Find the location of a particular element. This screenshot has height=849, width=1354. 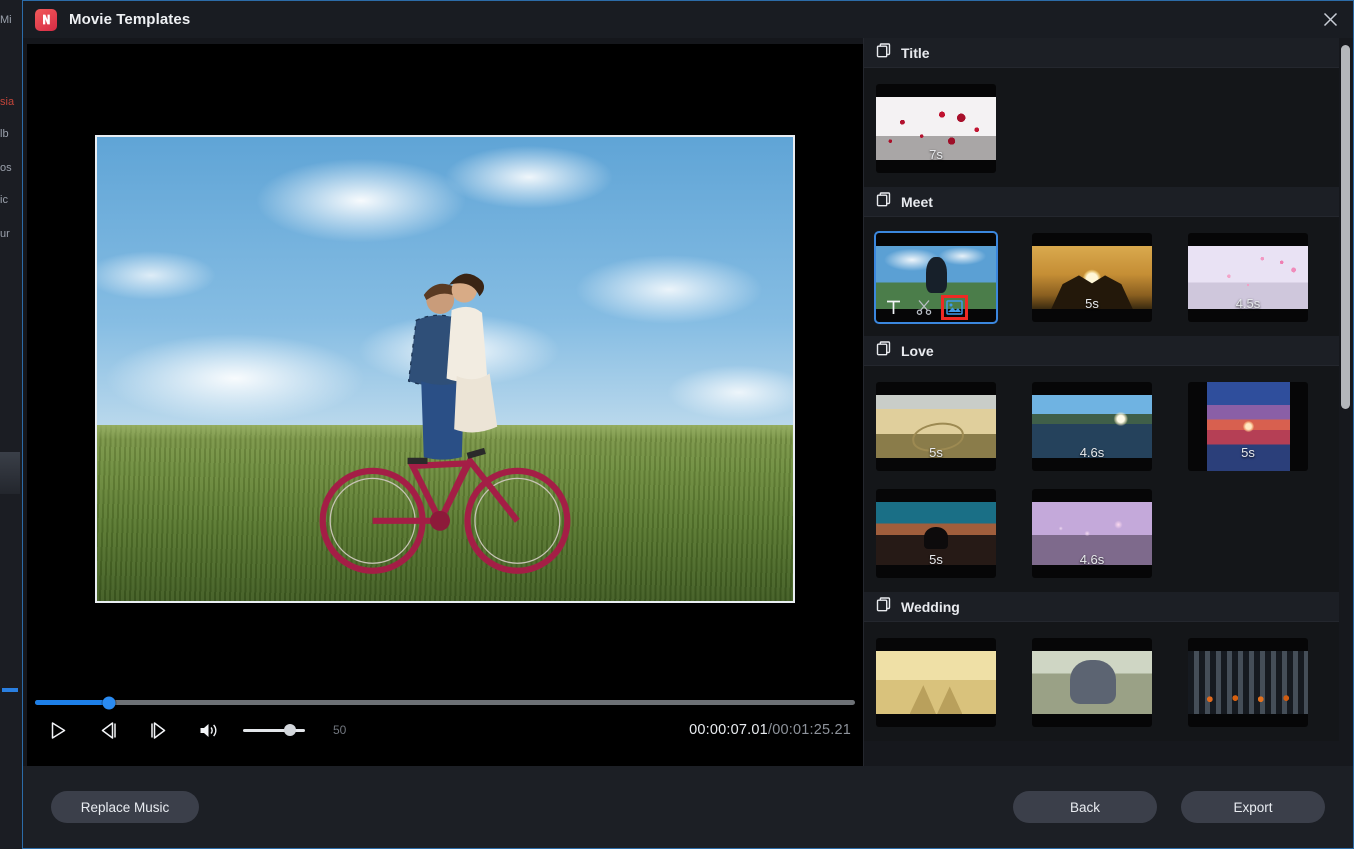

templates-scrollbar-thumb is located at coordinates (1345, 227).